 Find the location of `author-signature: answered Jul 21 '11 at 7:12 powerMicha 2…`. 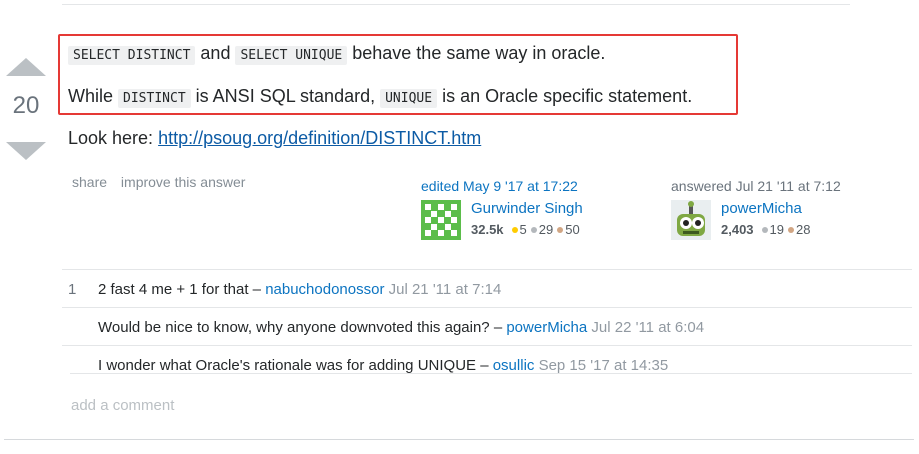

author-signature: answered Jul 21 '11 at 7:12 powerMicha 2… is located at coordinates (756, 209).